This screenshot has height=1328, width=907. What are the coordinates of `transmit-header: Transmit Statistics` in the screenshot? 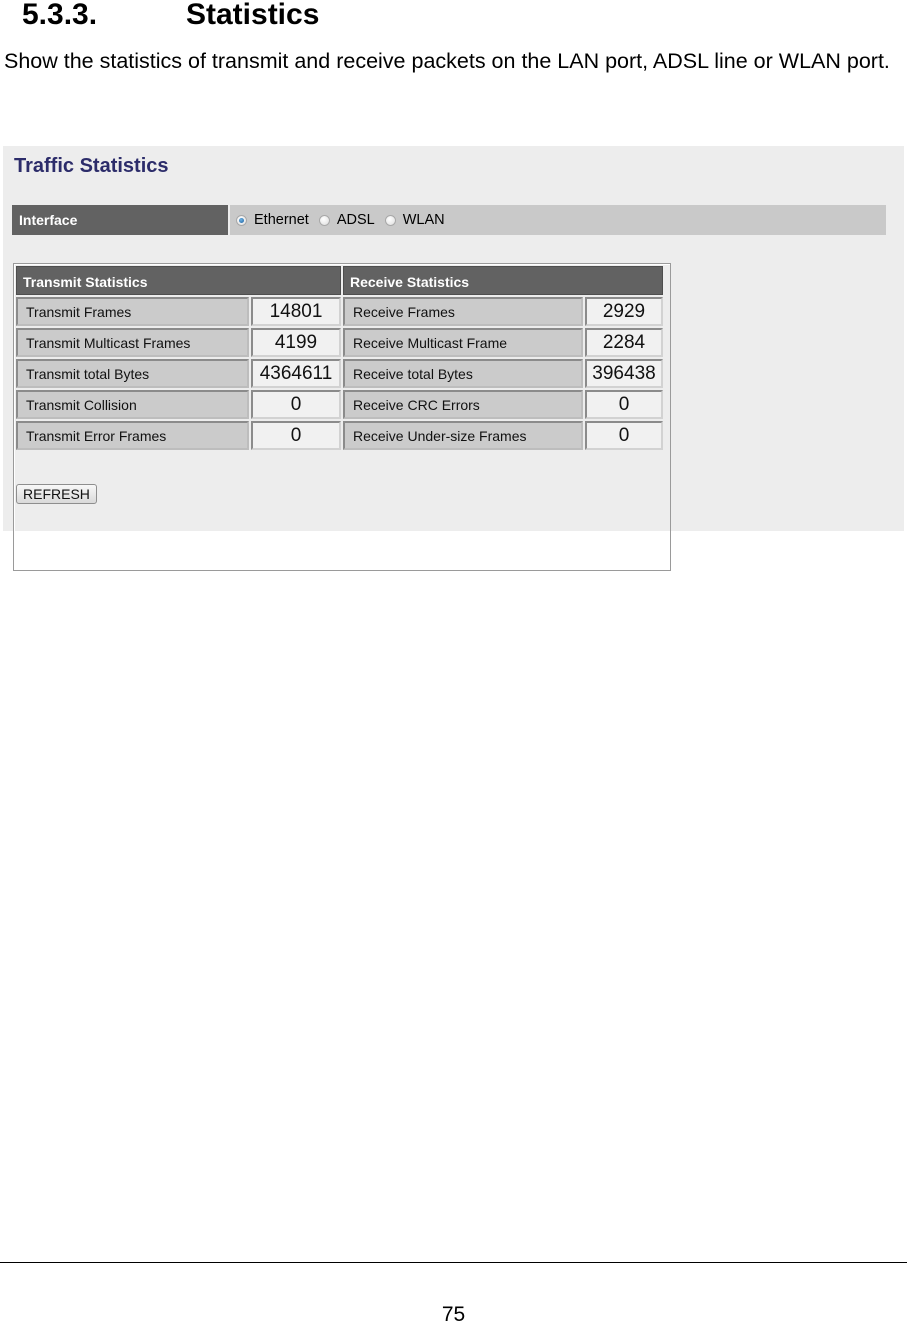 It's located at (178, 280).